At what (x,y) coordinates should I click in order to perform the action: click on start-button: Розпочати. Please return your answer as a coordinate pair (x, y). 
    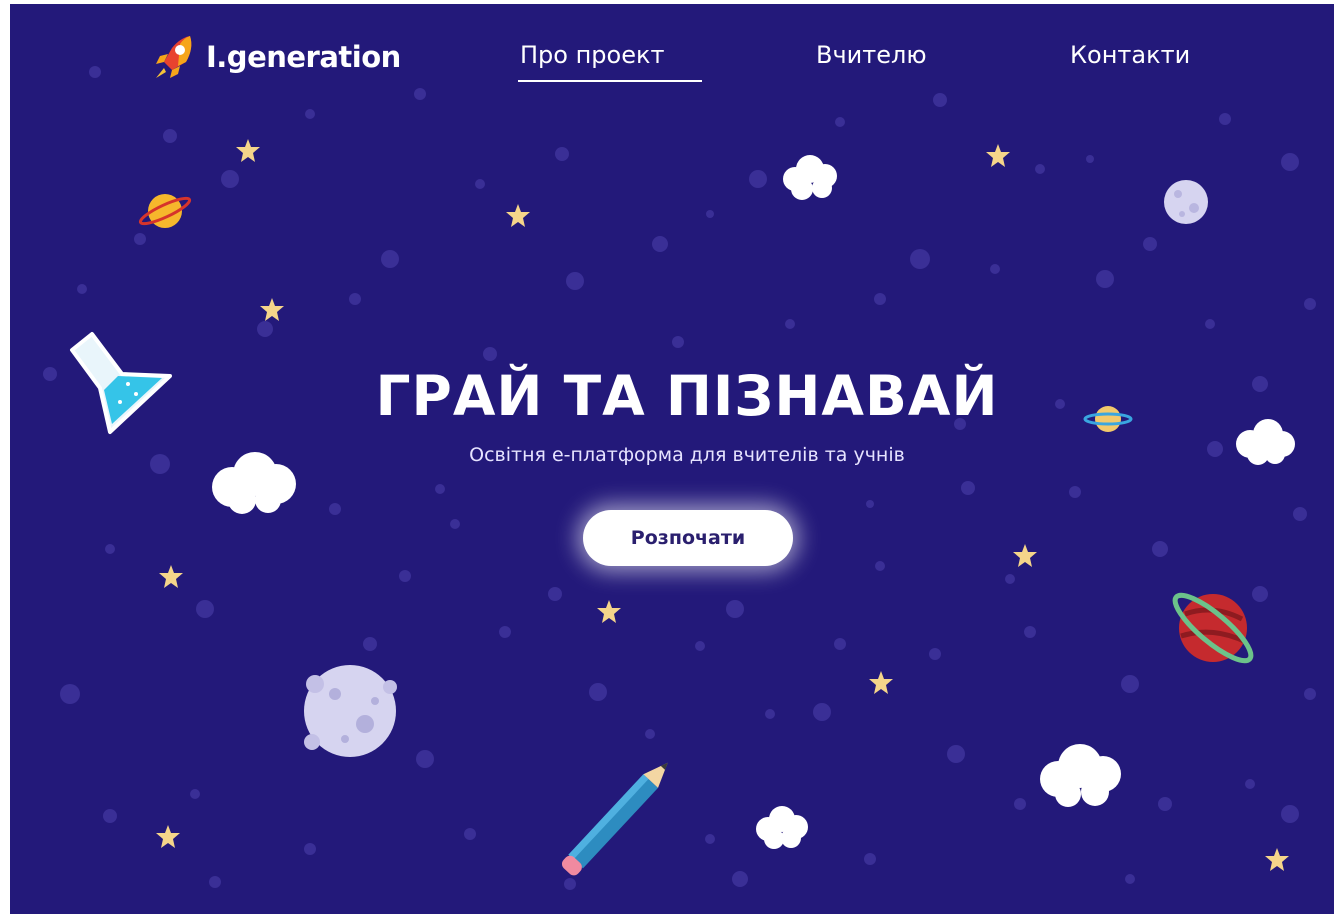
    Looking at the image, I should click on (688, 538).